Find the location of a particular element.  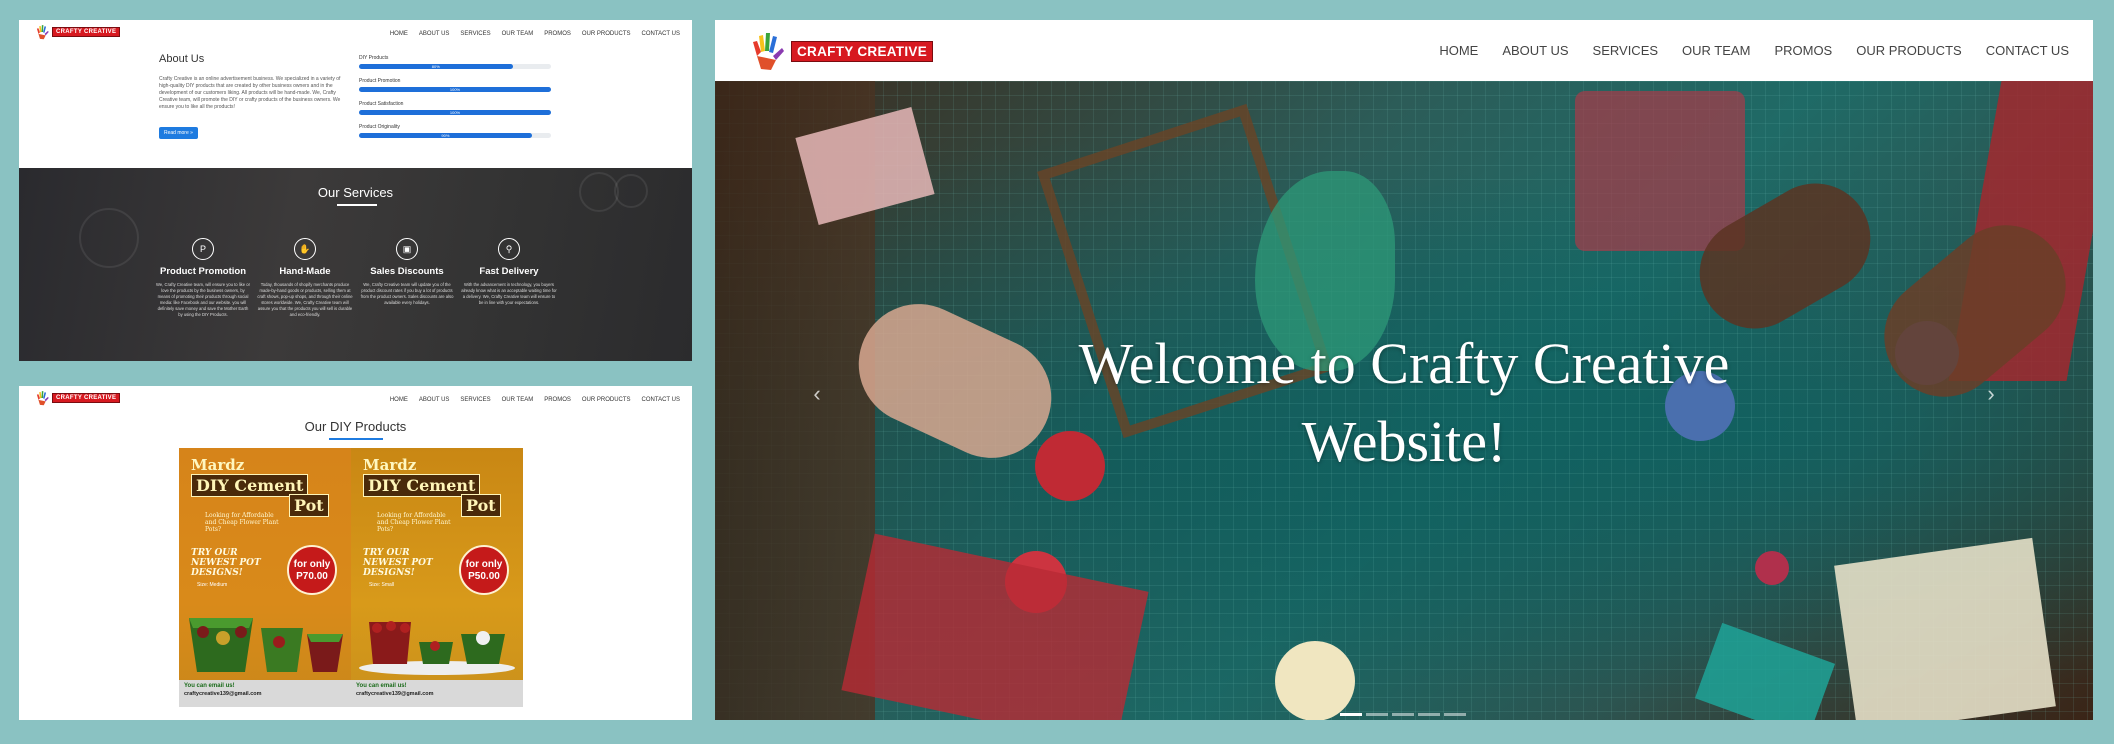

skill-item: Product Satisfaction 100% is located at coordinates (455, 112).